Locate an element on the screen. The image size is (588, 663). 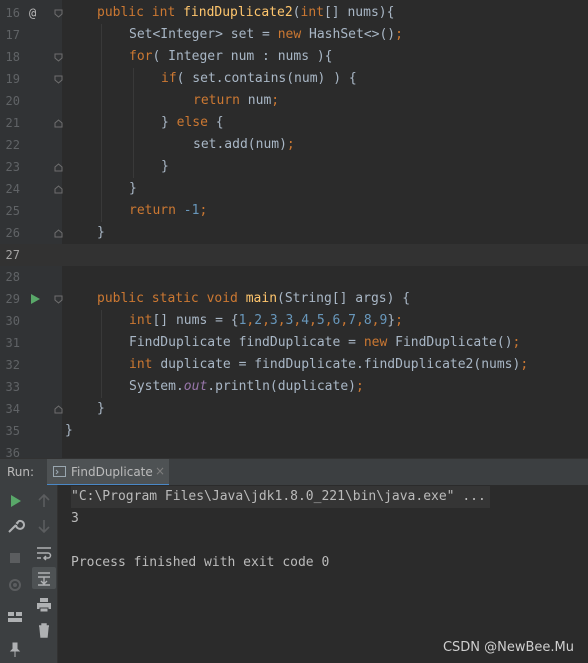
line-number: 32 is located at coordinates (12, 365).